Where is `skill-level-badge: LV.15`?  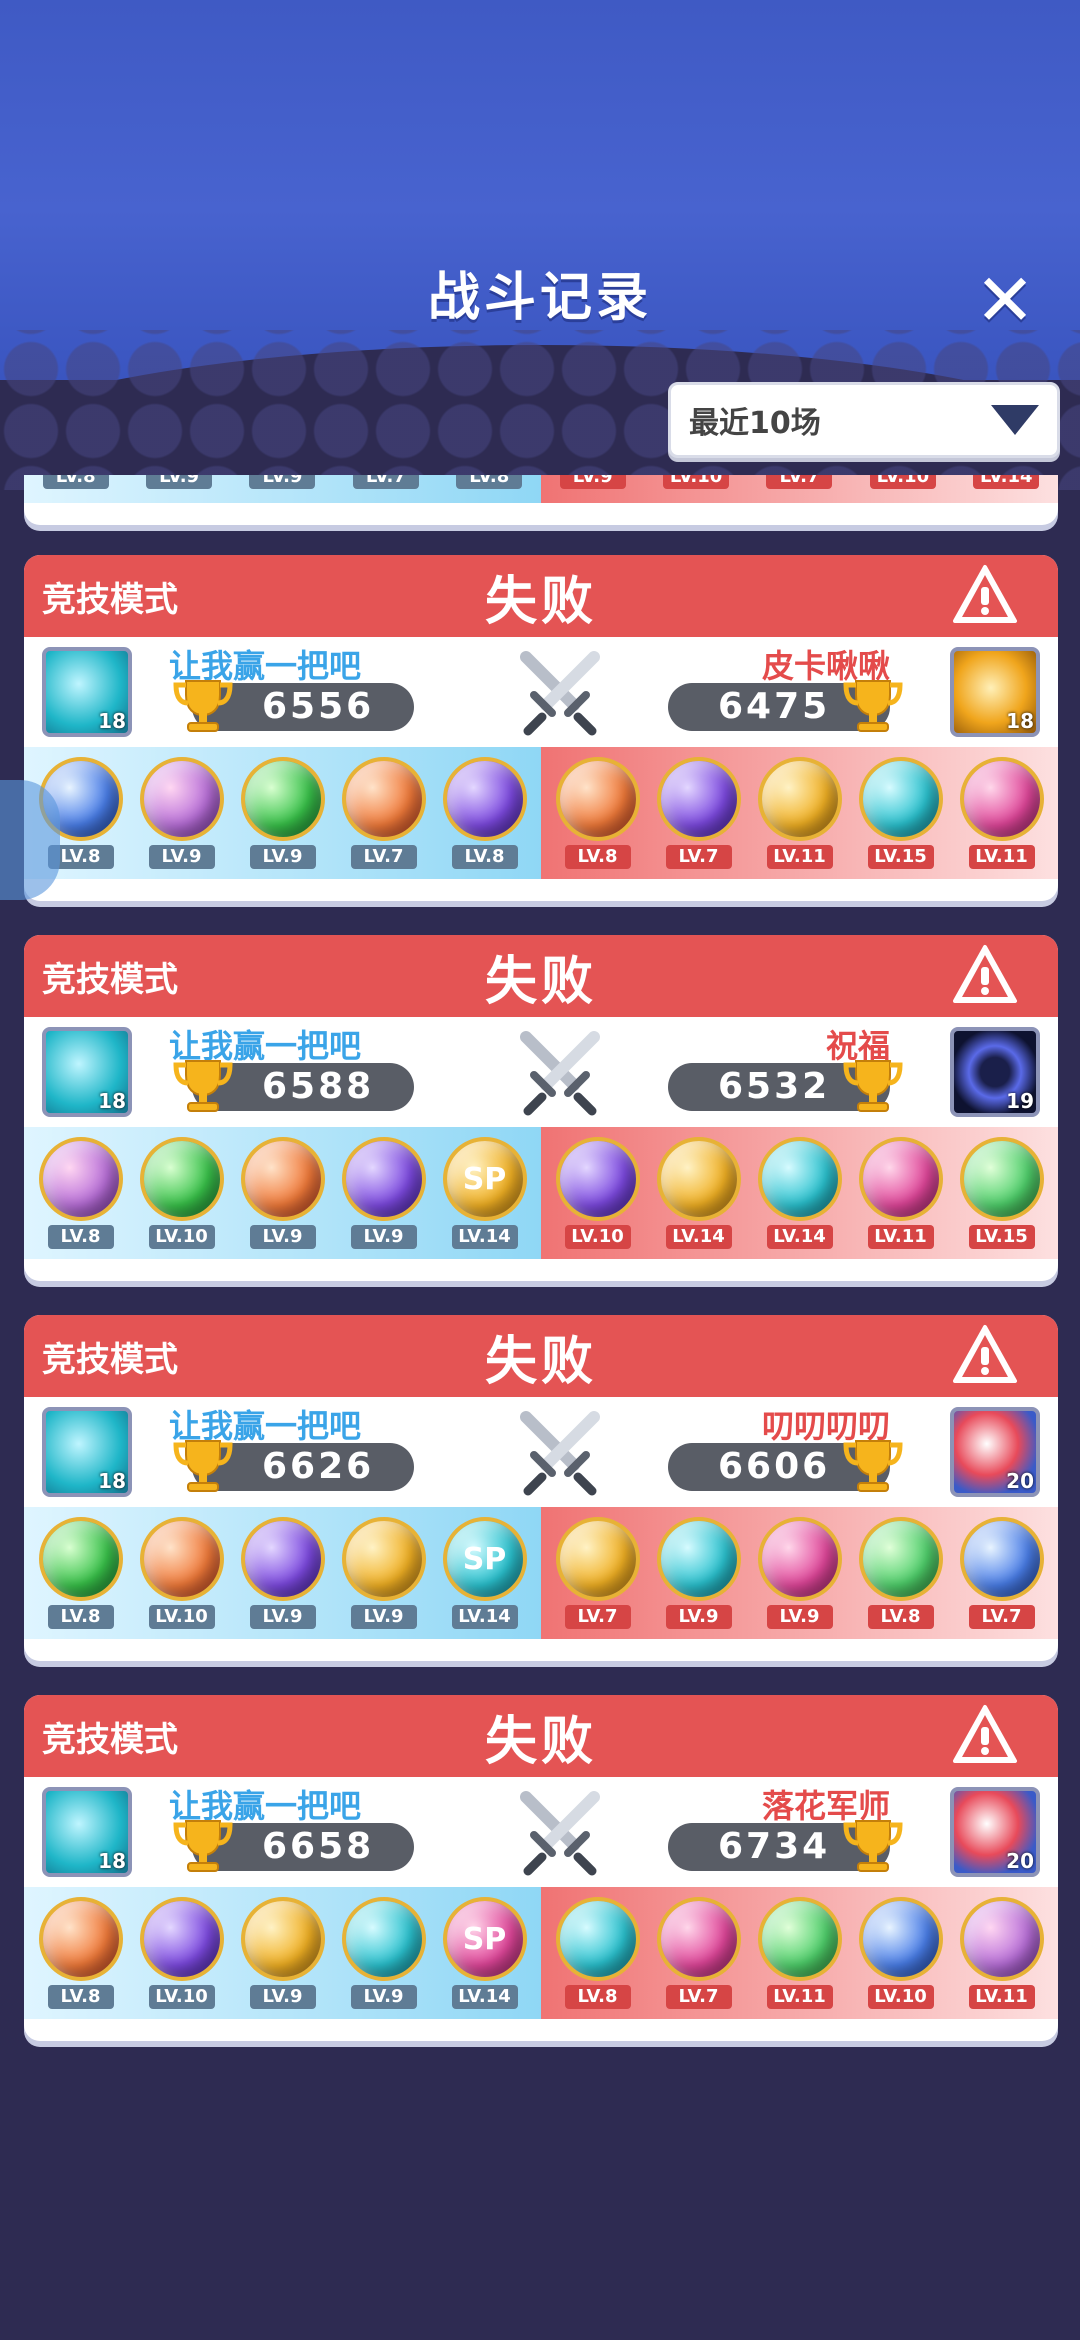
skill-level-badge: LV.15 is located at coordinates (1001, 1237).